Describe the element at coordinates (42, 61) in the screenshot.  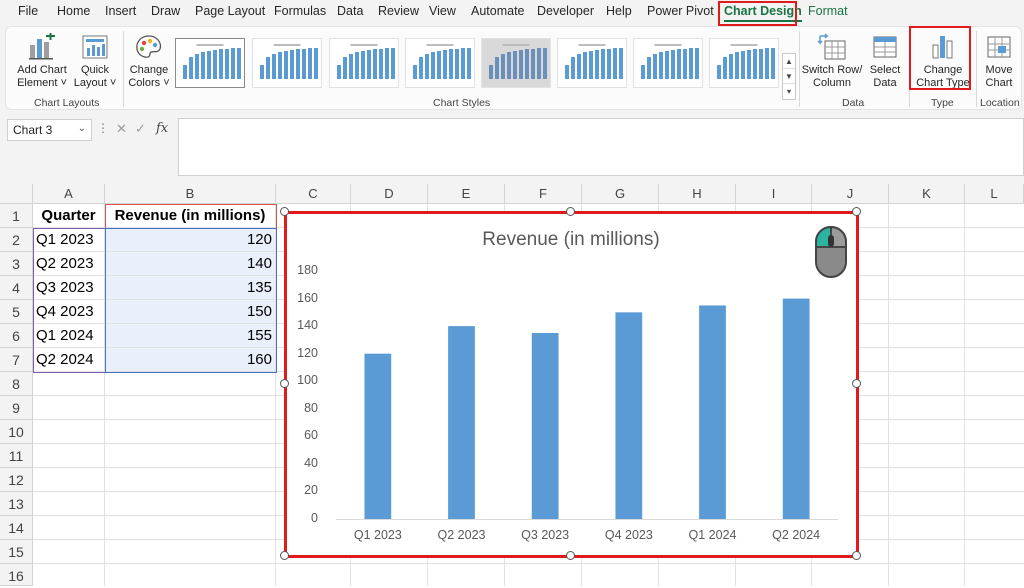
I see `add-chart-element-button: Add Chart Element ˅` at that location.